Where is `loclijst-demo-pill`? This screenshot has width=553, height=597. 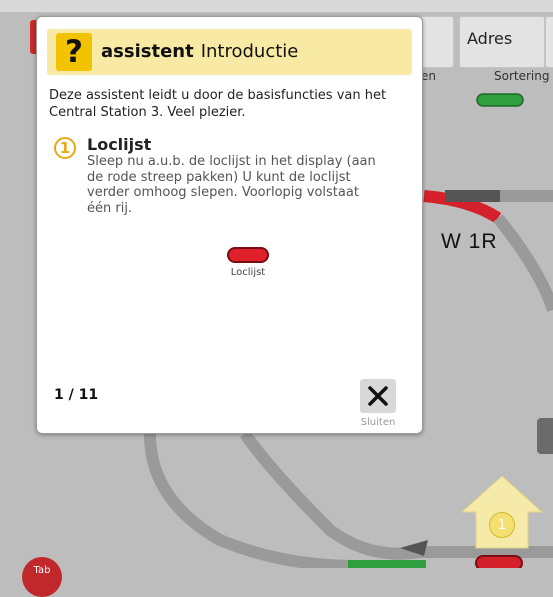
loclijst-demo-pill is located at coordinates (248, 255).